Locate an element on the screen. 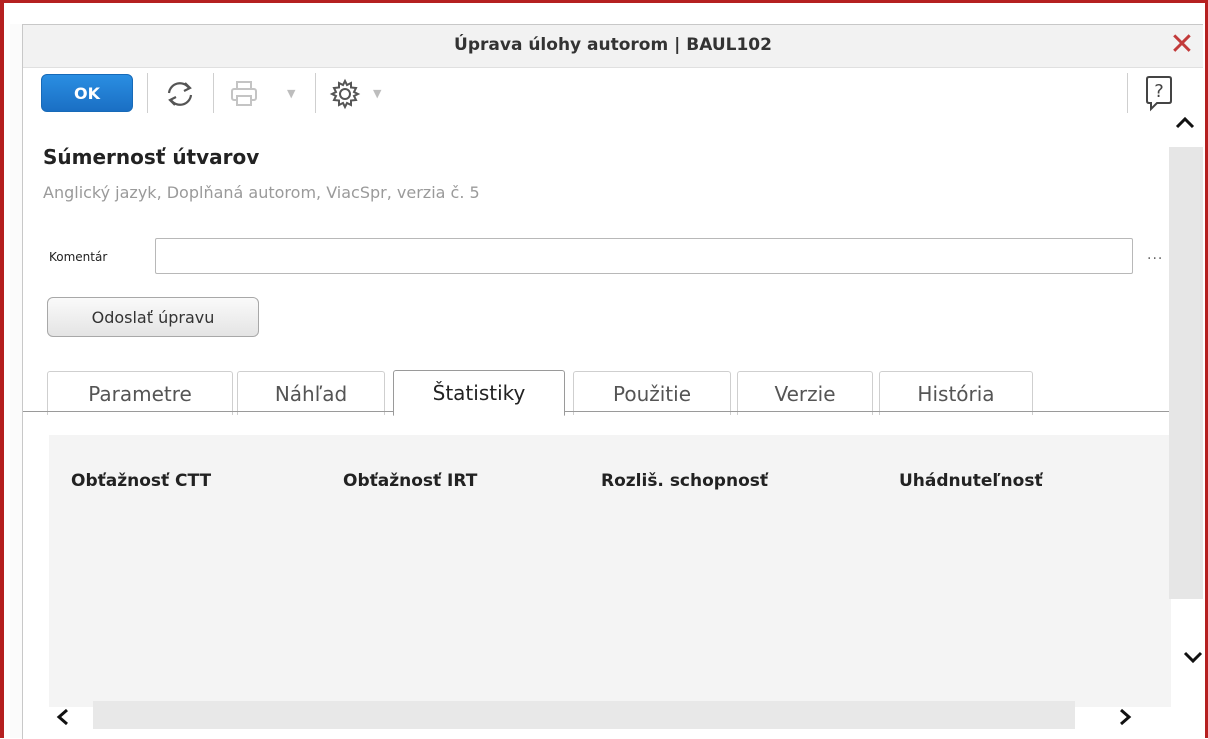  tab-parametre: Parametre is located at coordinates (140, 393).